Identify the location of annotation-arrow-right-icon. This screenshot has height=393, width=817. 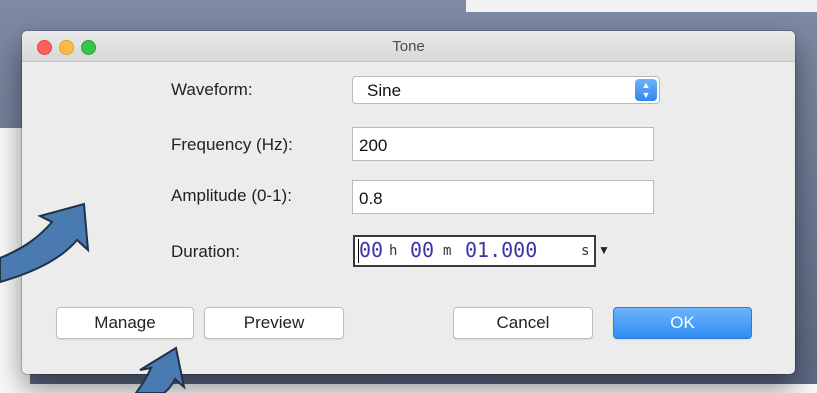
(45, 243).